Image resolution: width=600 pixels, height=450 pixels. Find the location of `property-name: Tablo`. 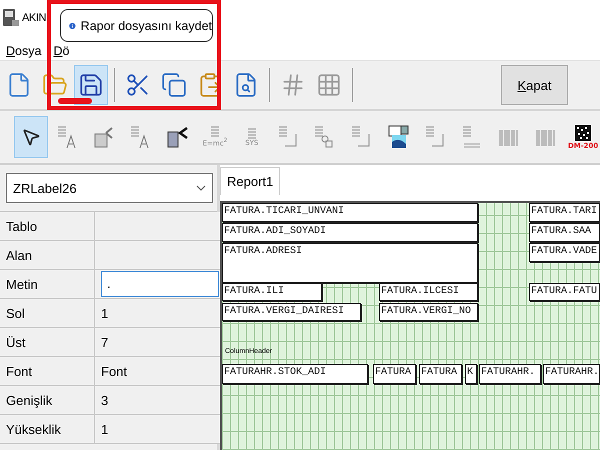

property-name: Tablo is located at coordinates (47, 226).